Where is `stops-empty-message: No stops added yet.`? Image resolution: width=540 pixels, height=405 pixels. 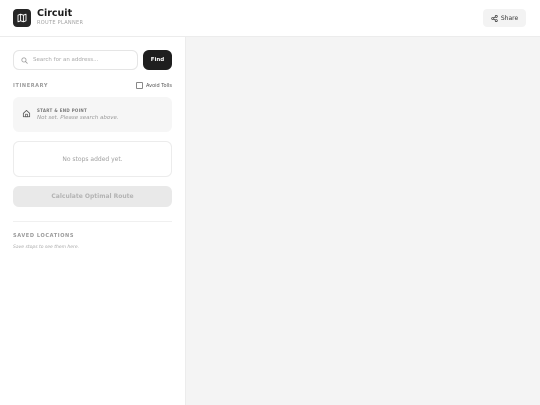
stops-empty-message: No stops added yet. is located at coordinates (92, 159).